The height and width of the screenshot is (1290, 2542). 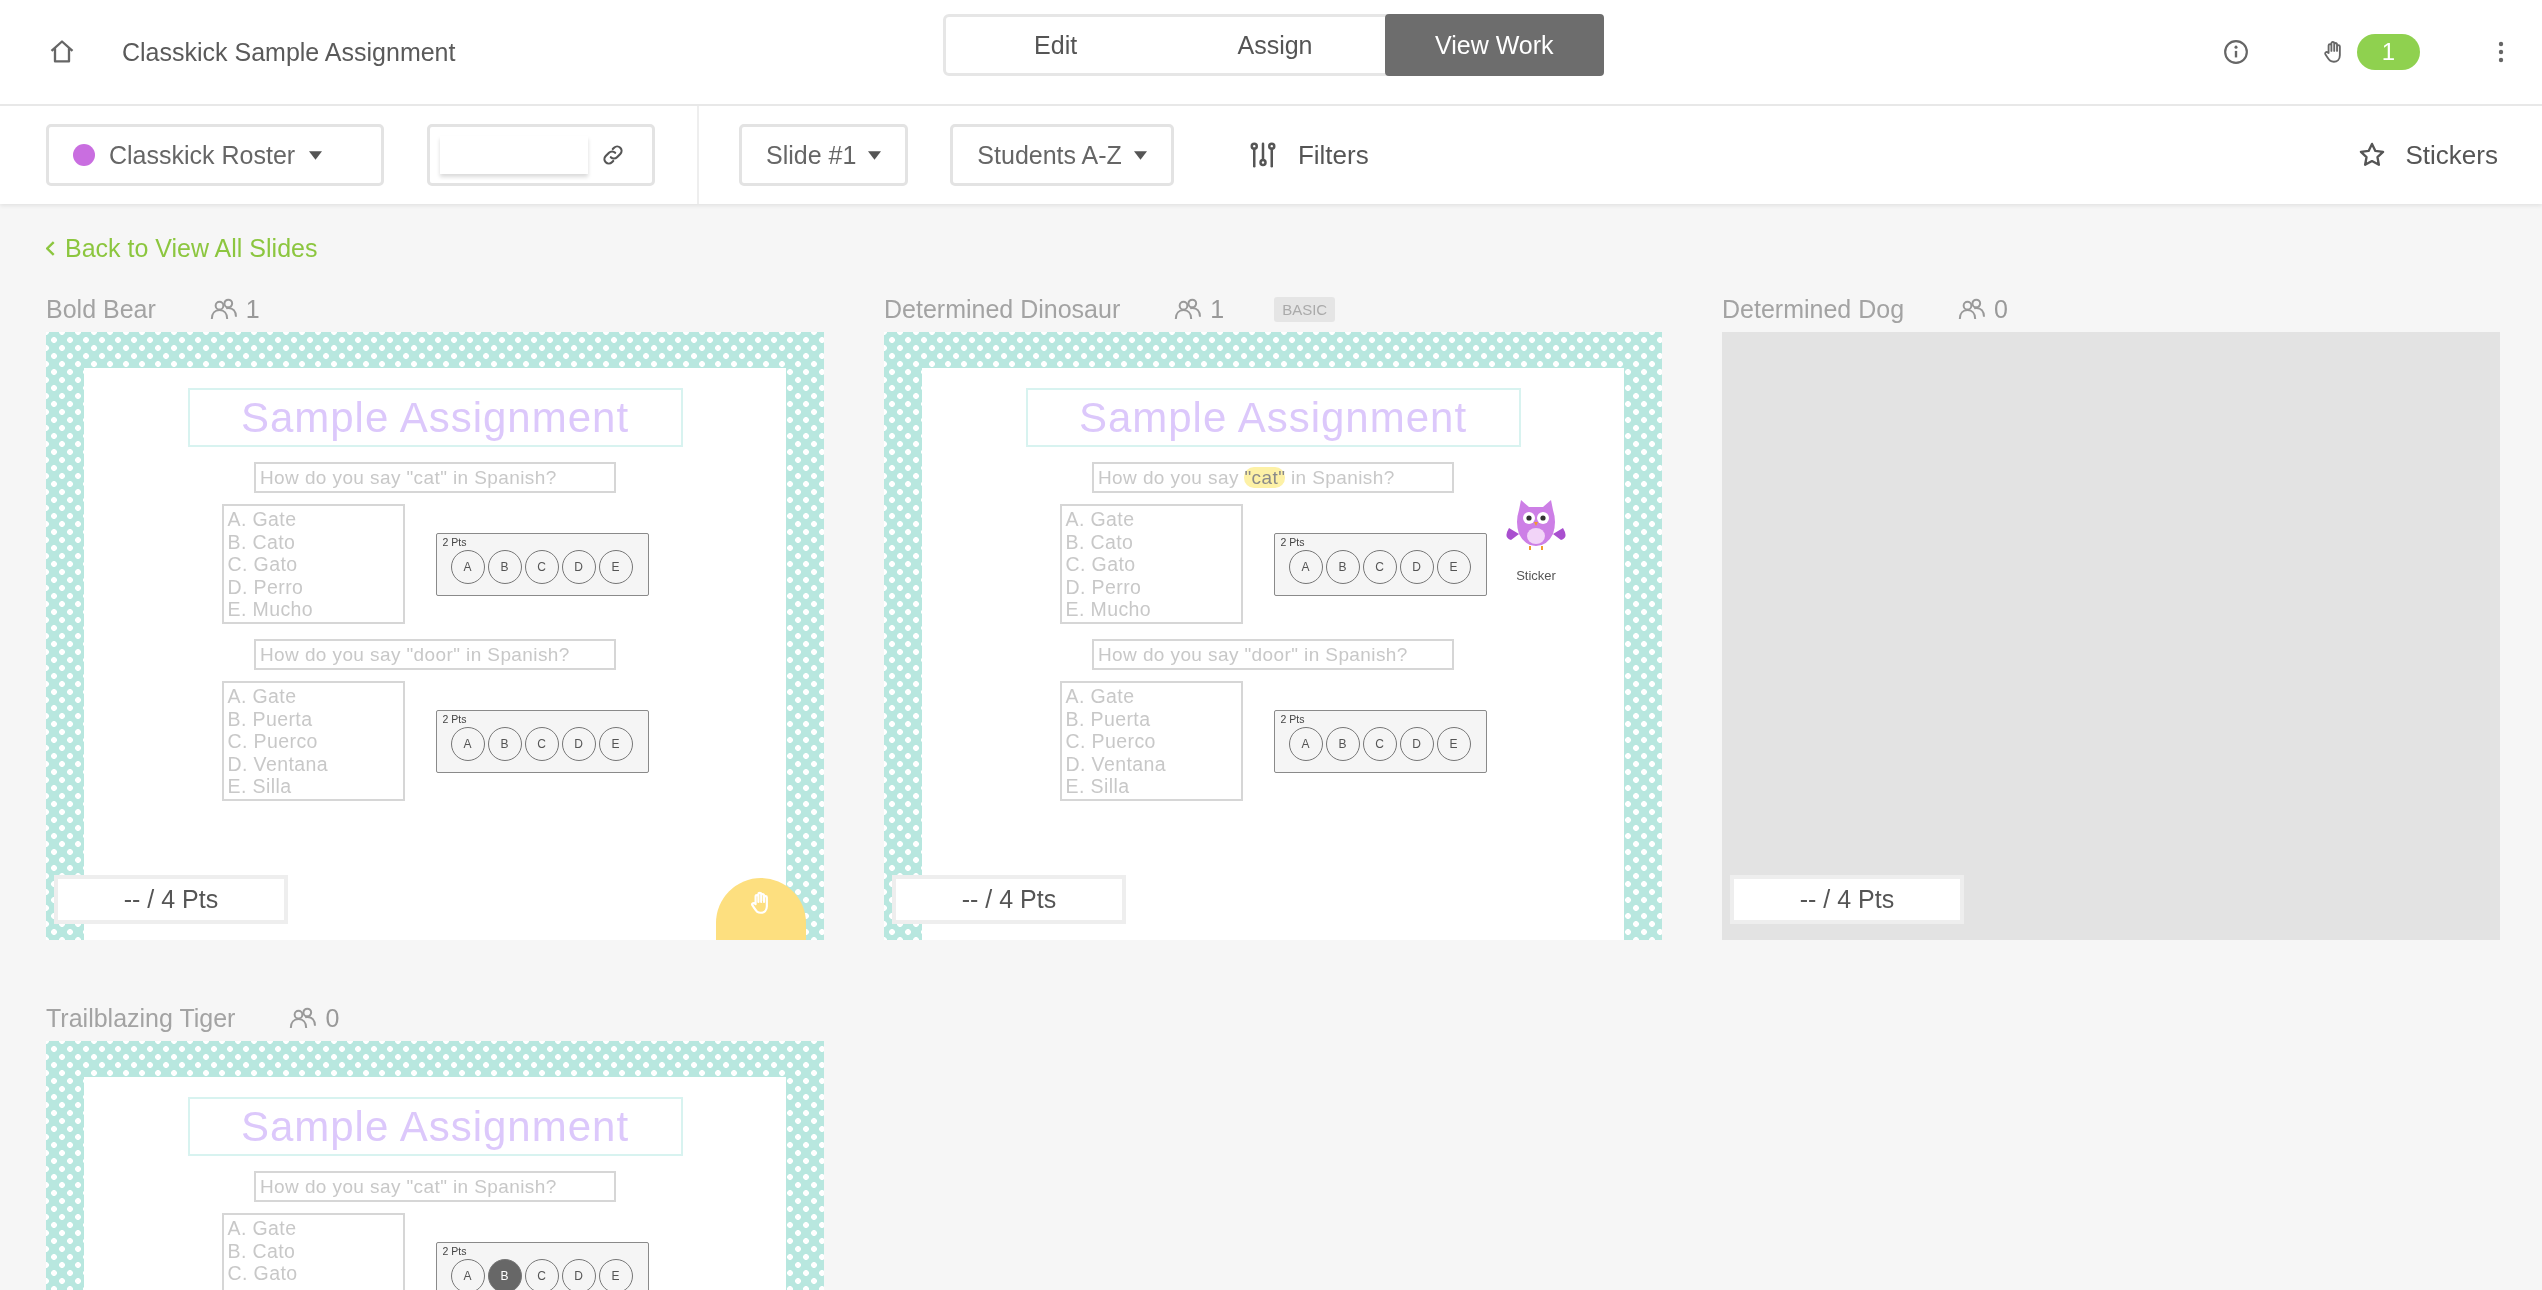 What do you see at coordinates (289, 52) in the screenshot?
I see `assignment-title: Classkick Sample Assignment` at bounding box center [289, 52].